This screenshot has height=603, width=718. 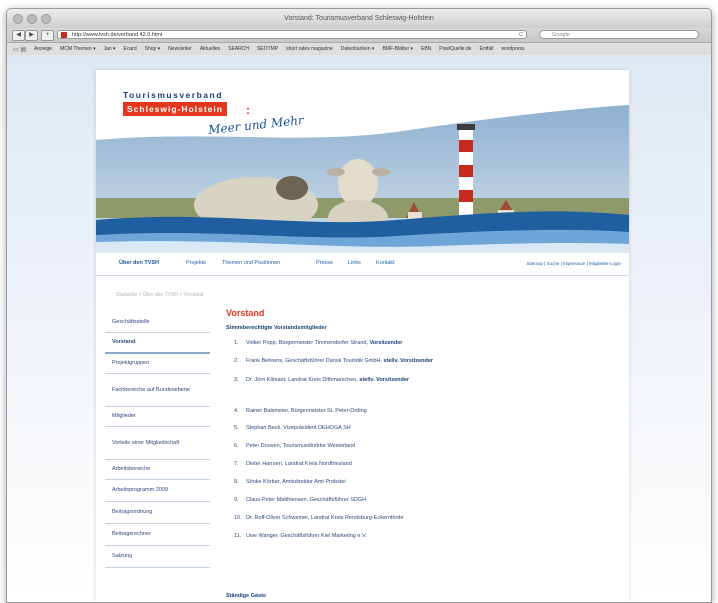 What do you see at coordinates (77, 49) in the screenshot?
I see `bookmark-item: MCM Themen ▾` at bounding box center [77, 49].